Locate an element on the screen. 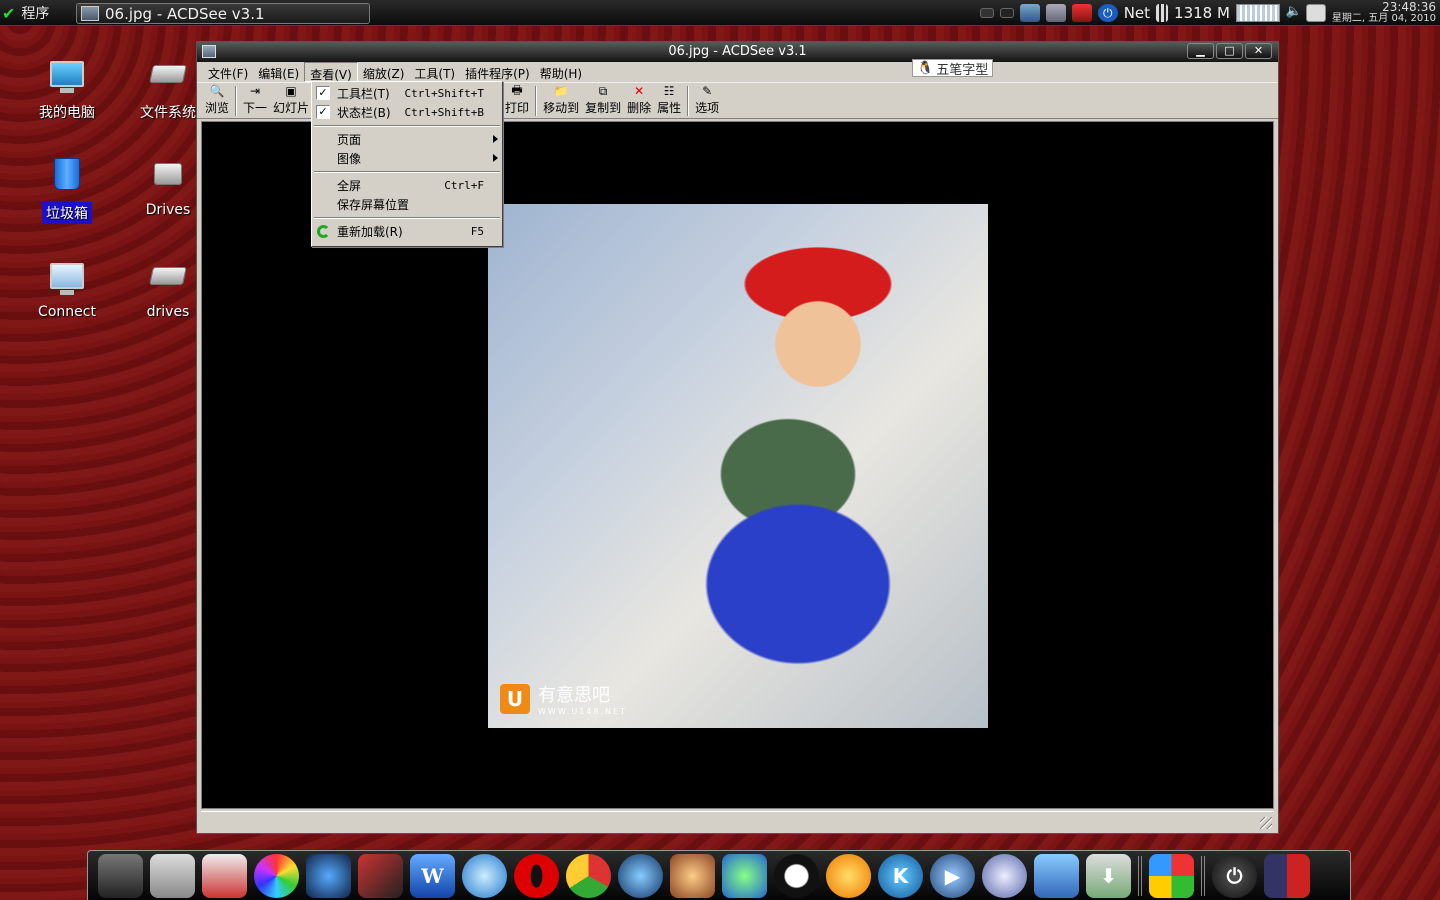 This screenshot has width=1440, height=900. properties-button: ☷ 属性 is located at coordinates (669, 101).